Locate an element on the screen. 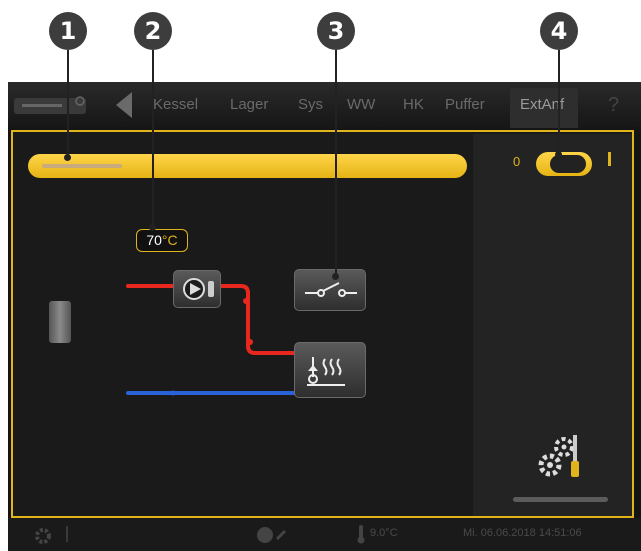 This screenshot has width=641, height=551. tab-hk: HK is located at coordinates (413, 104).